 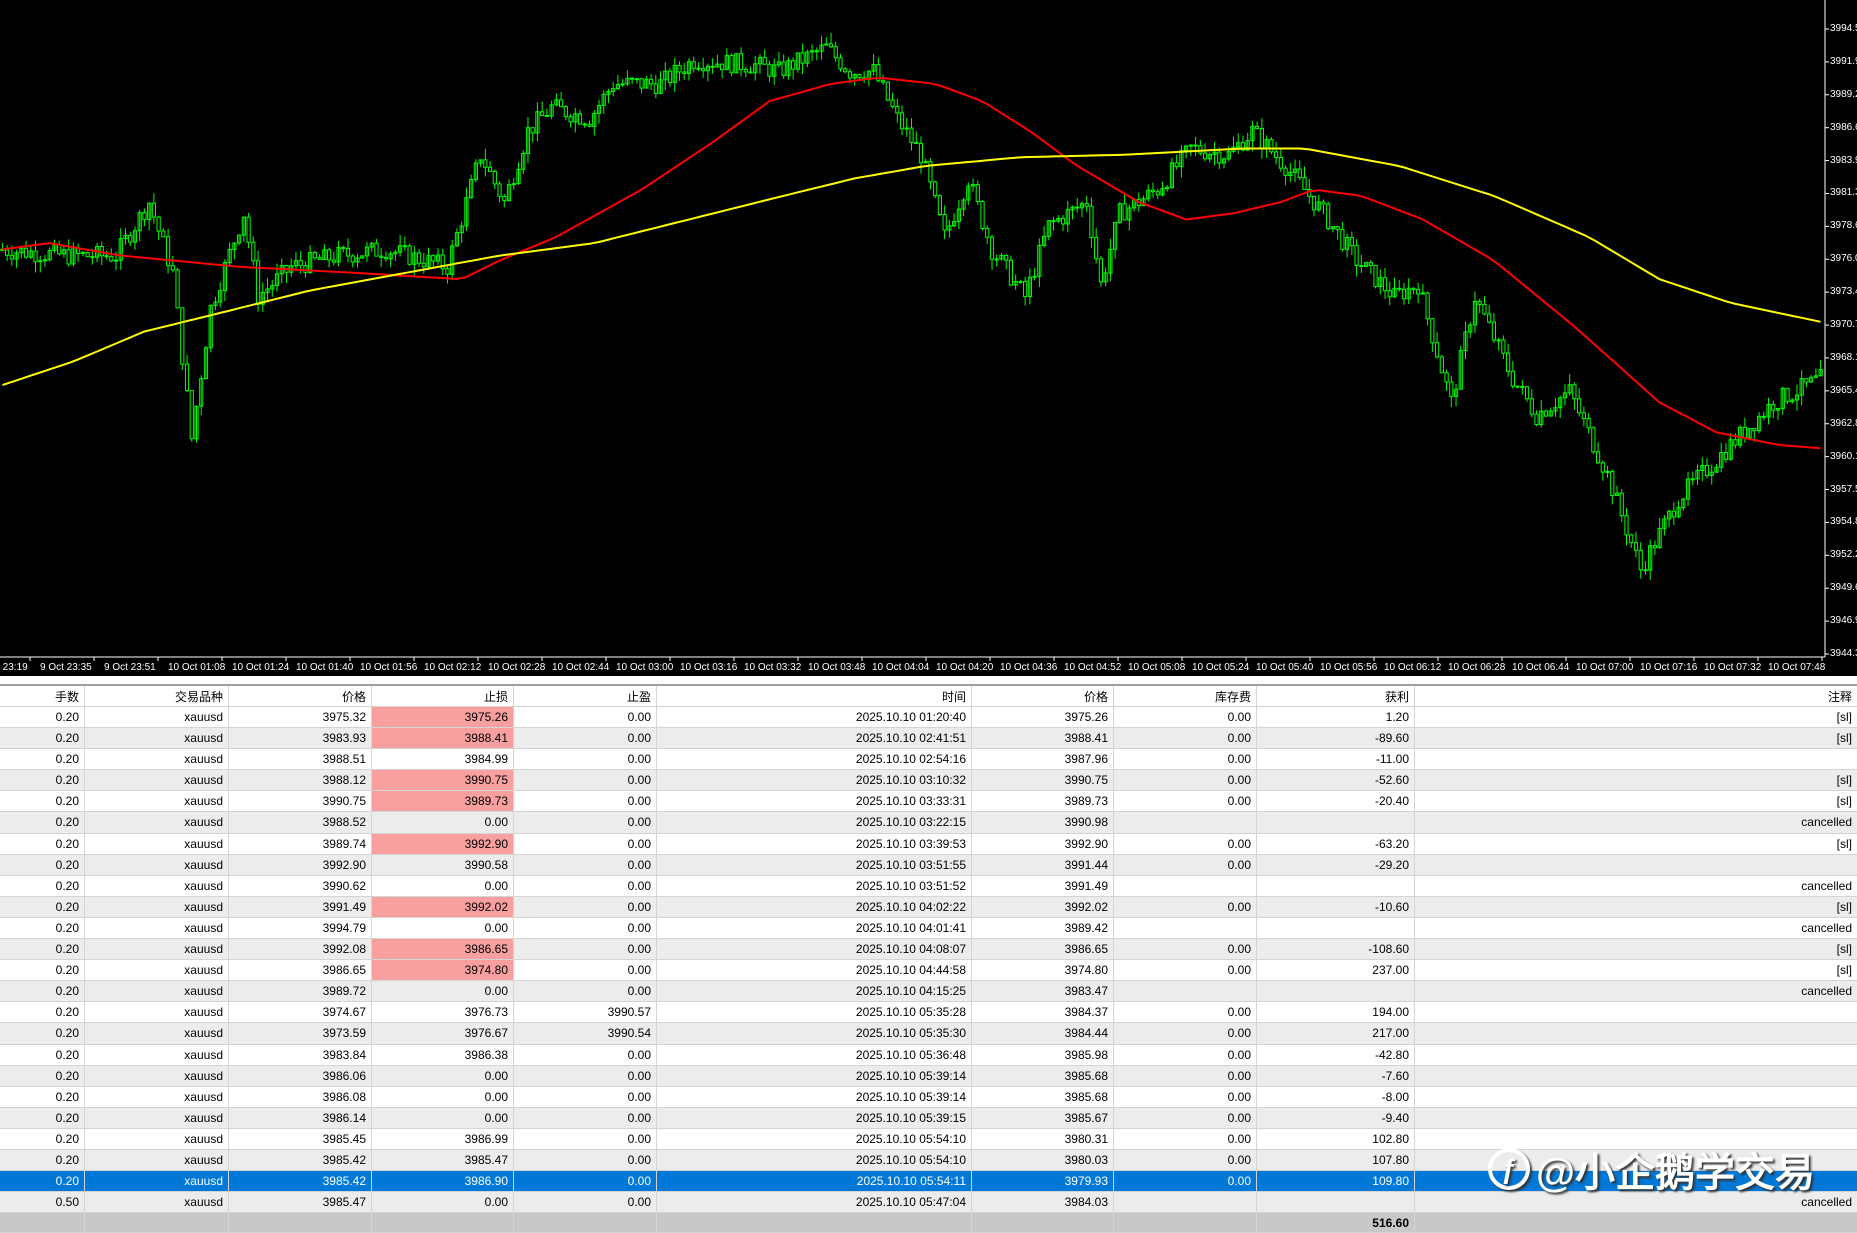 I want to click on time-axis-label: 10 Oct 05:08, so click(x=1157, y=667).